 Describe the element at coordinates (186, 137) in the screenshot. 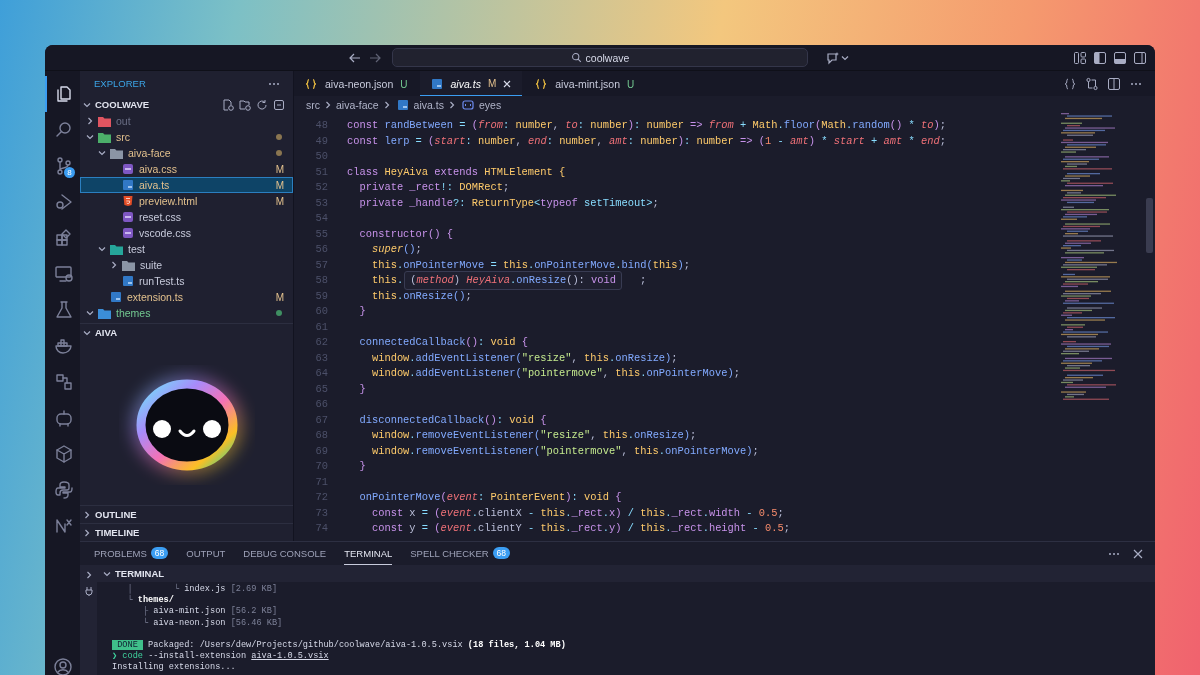

I see `folder-item: src` at that location.